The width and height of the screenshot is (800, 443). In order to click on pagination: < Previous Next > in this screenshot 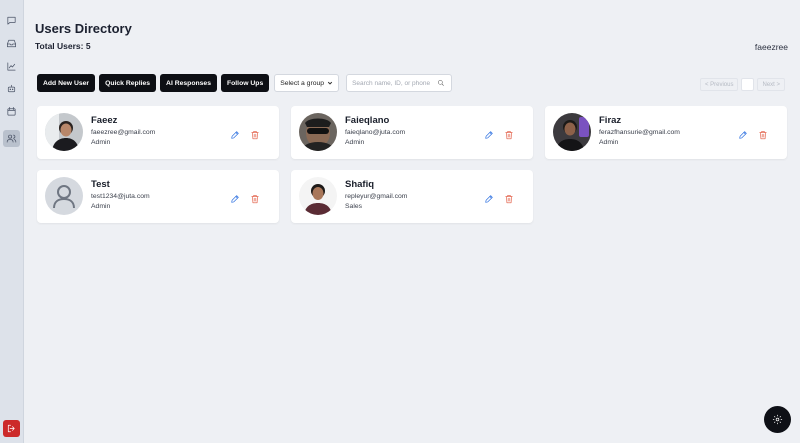, I will do `click(742, 84)`.